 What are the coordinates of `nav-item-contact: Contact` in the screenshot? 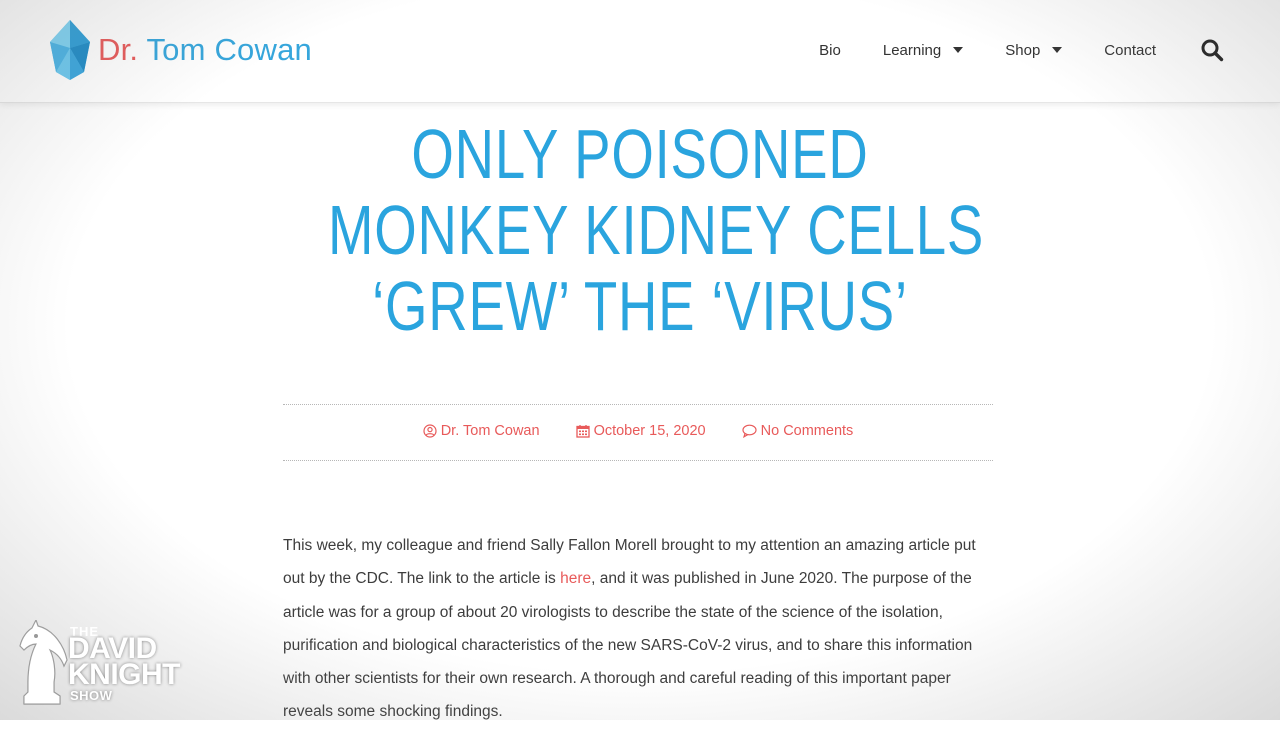 It's located at (1130, 50).